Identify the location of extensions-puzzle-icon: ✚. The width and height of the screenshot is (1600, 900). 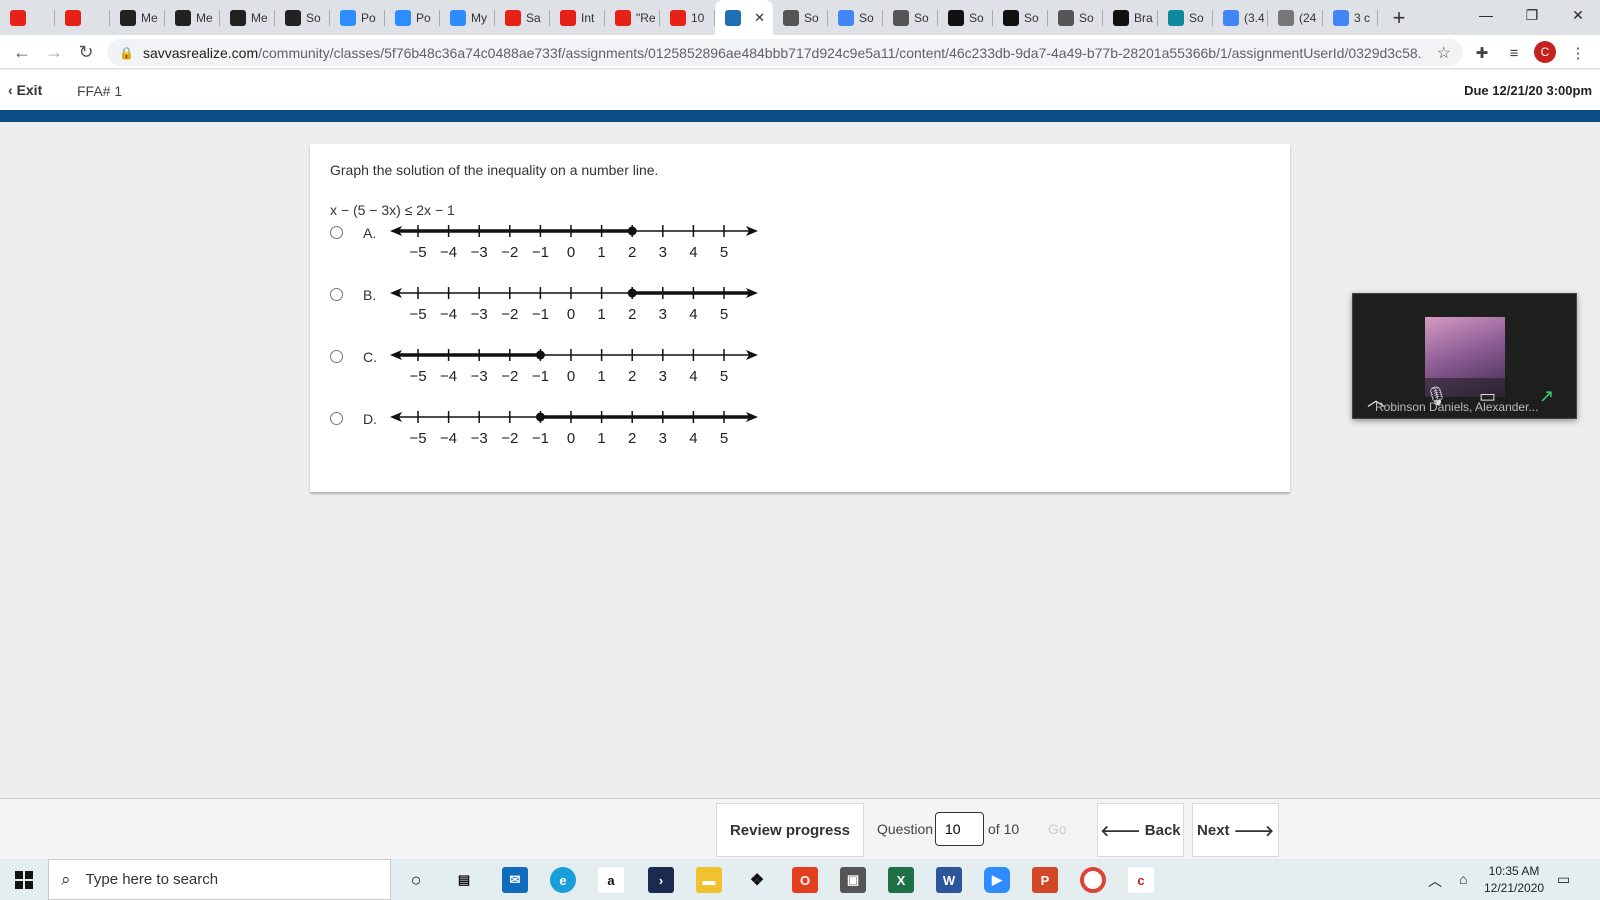
(1482, 53).